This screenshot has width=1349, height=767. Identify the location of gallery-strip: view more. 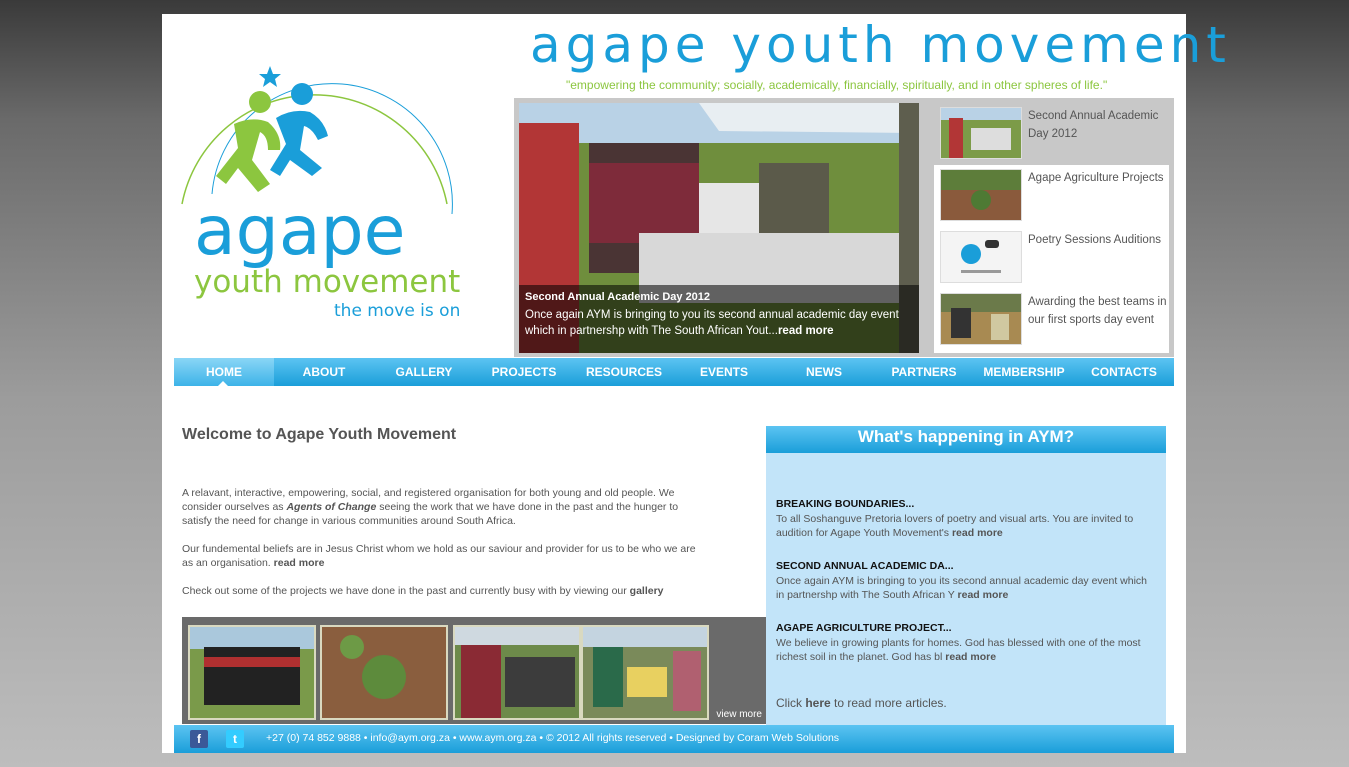
(474, 670).